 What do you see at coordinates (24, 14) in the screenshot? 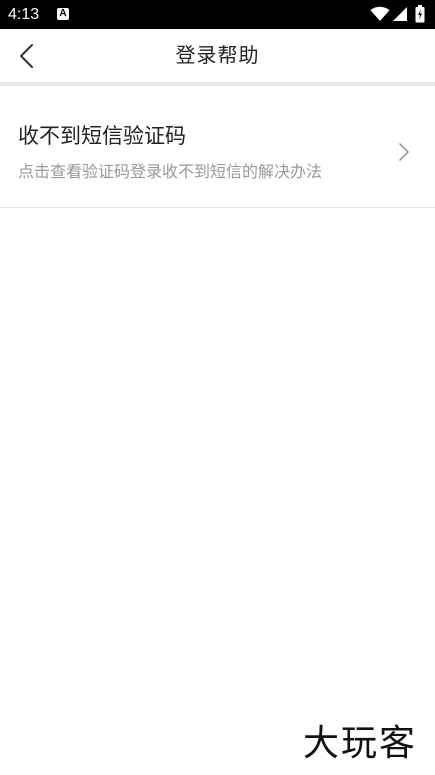
I see `status-time: 4:13` at bounding box center [24, 14].